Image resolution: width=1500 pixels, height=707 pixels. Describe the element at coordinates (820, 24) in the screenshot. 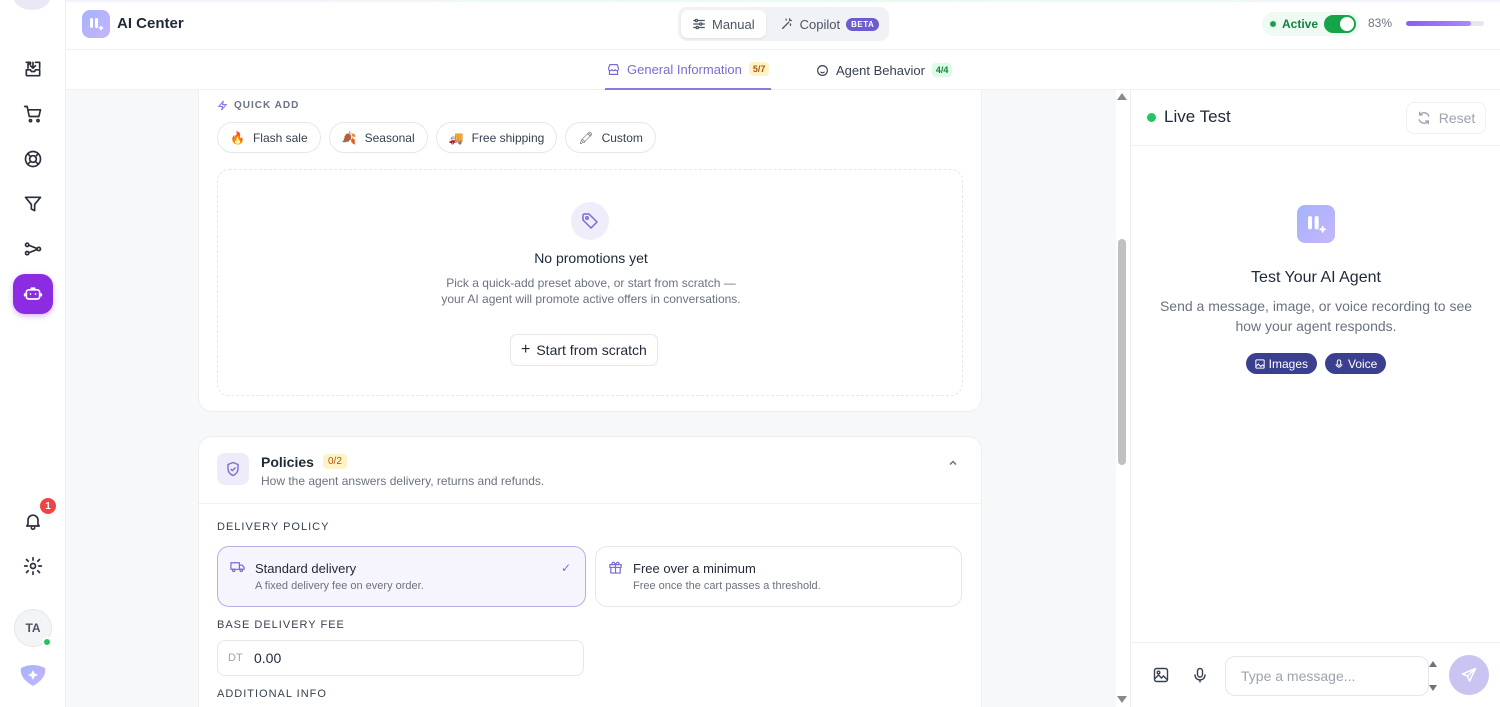

I see `copilot-mode-label: Copilot` at that location.